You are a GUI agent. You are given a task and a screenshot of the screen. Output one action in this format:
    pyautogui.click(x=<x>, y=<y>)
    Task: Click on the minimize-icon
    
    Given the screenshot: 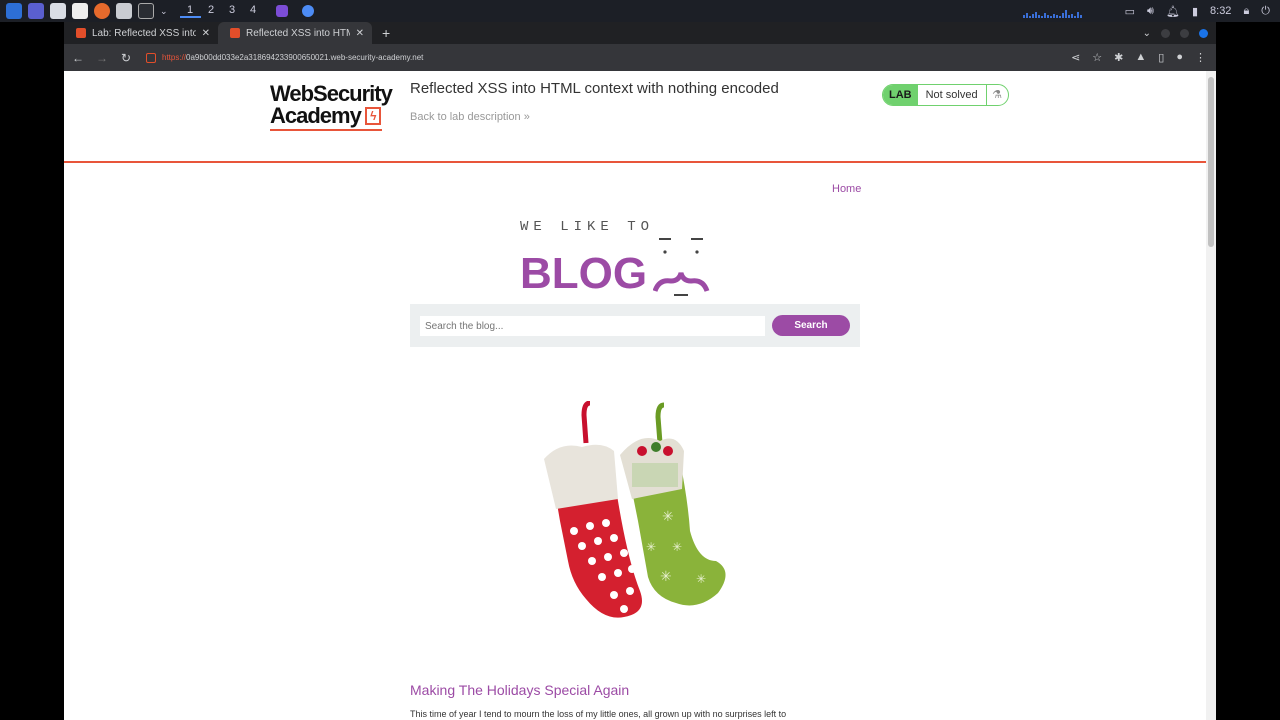 What is the action you would take?
    pyautogui.click(x=1165, y=33)
    